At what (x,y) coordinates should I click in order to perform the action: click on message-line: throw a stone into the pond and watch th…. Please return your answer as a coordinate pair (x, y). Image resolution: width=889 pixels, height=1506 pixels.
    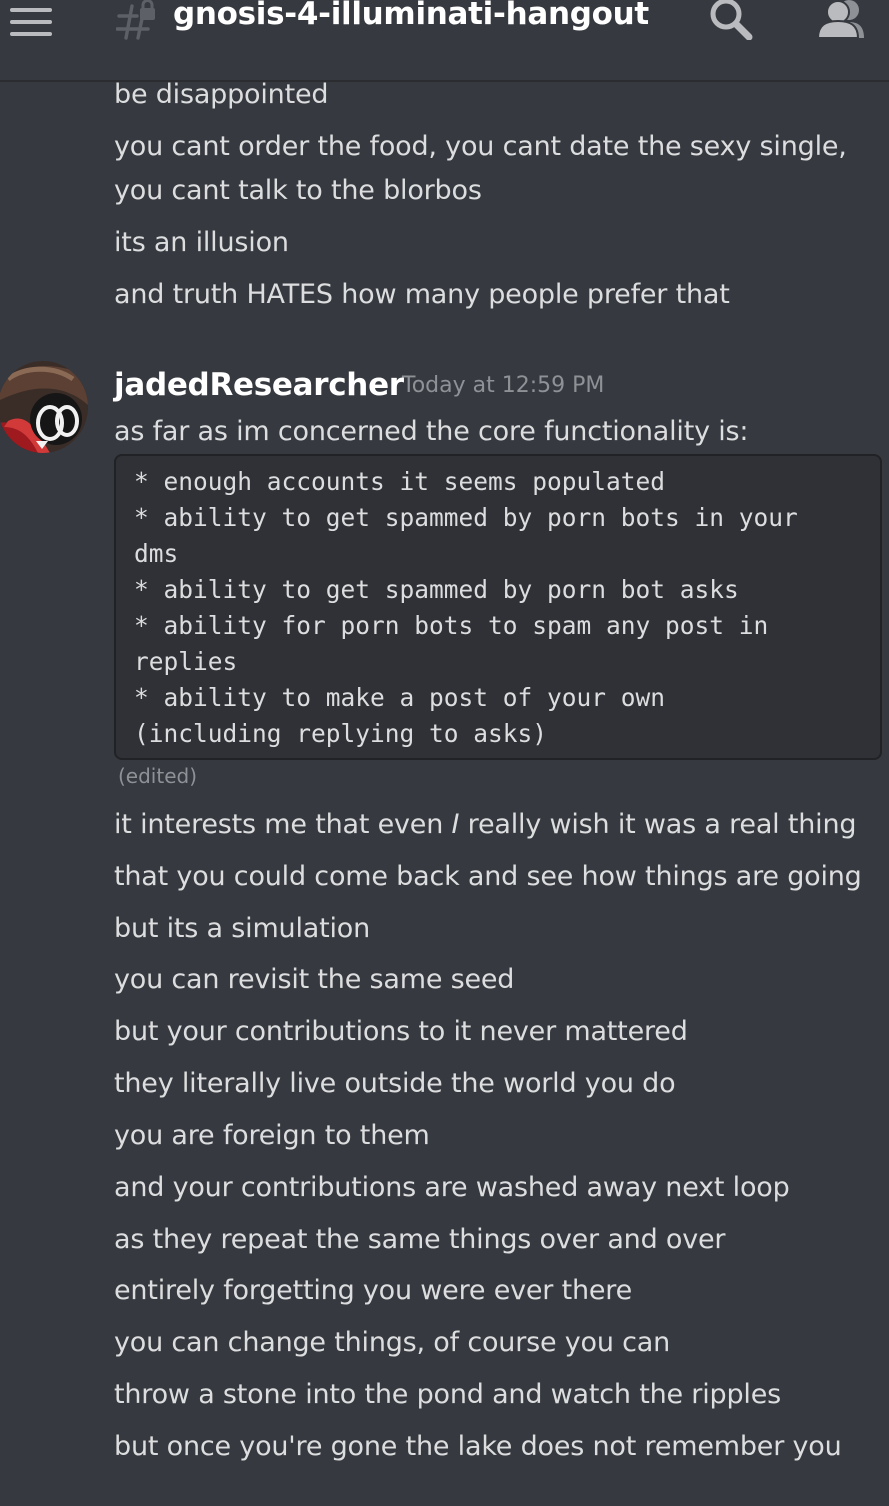
    Looking at the image, I should click on (447, 1394).